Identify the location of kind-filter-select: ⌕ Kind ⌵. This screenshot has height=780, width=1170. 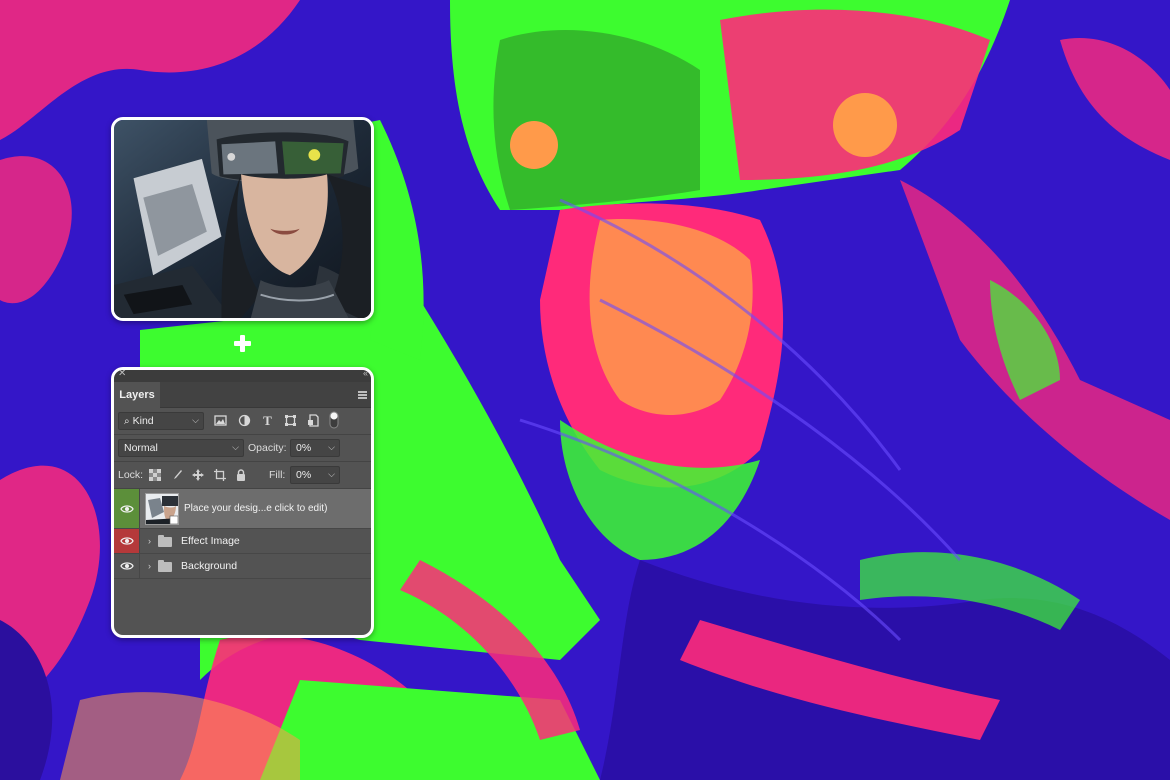
(161, 421).